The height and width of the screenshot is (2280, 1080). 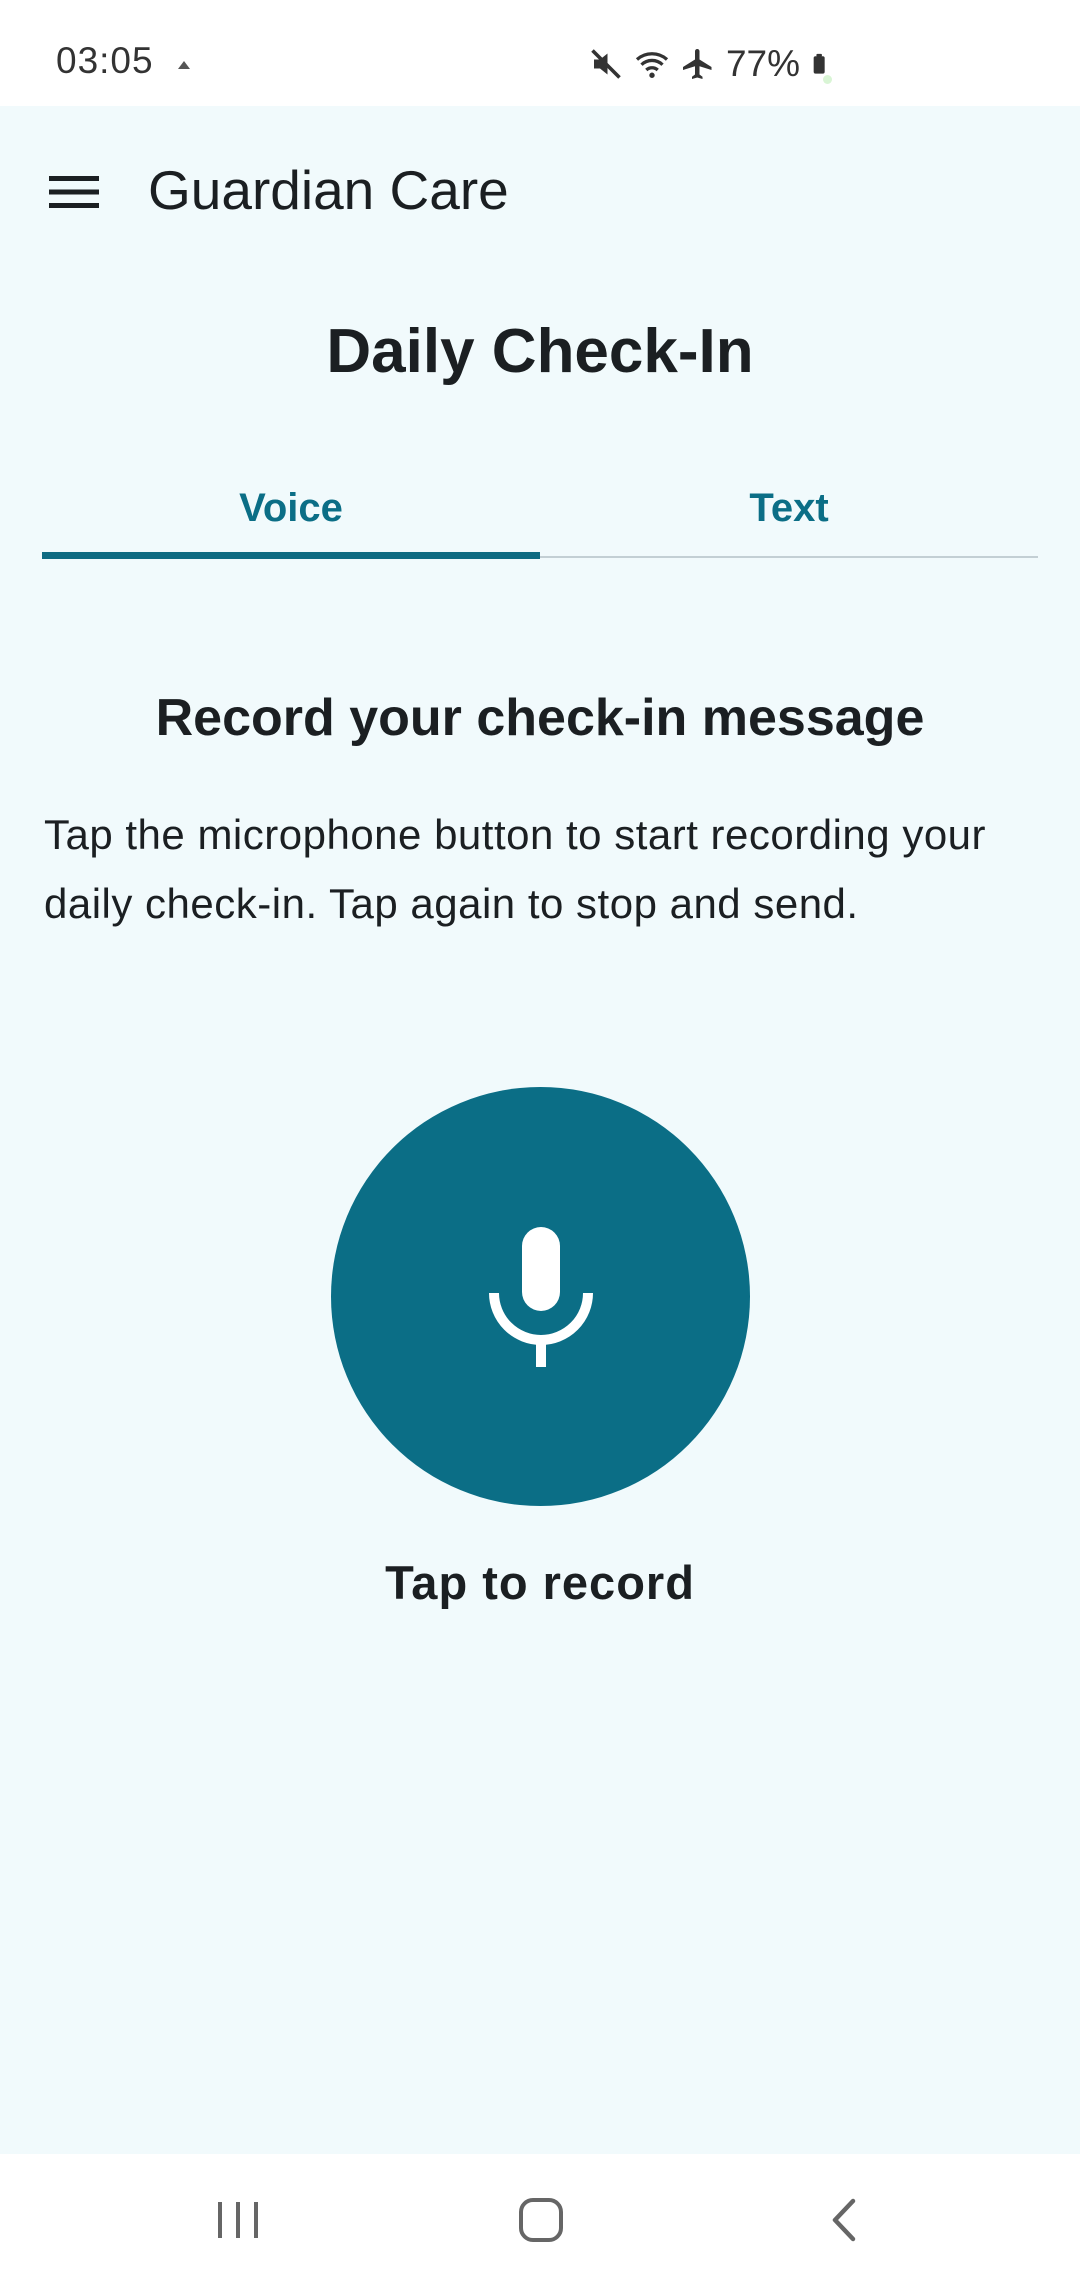 I want to click on tab-selected-indicator, so click(x=291, y=555).